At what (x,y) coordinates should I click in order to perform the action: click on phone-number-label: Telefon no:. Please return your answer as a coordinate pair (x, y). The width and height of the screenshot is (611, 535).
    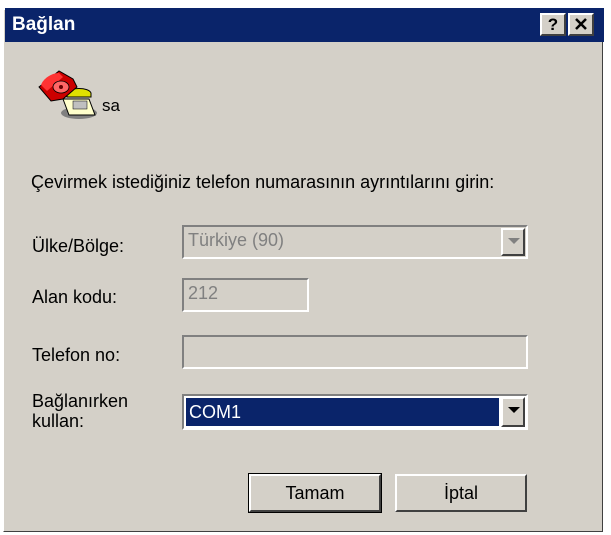
    Looking at the image, I should click on (76, 355).